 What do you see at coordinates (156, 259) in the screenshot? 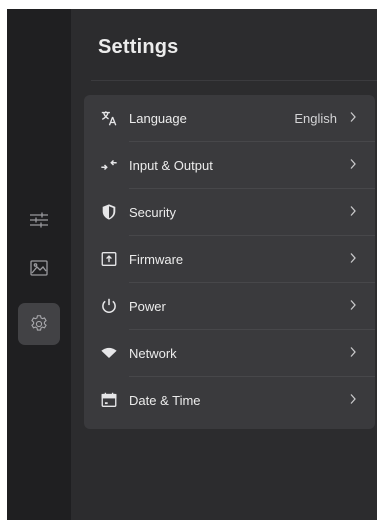
I see `settings-item-label: Firmware` at bounding box center [156, 259].